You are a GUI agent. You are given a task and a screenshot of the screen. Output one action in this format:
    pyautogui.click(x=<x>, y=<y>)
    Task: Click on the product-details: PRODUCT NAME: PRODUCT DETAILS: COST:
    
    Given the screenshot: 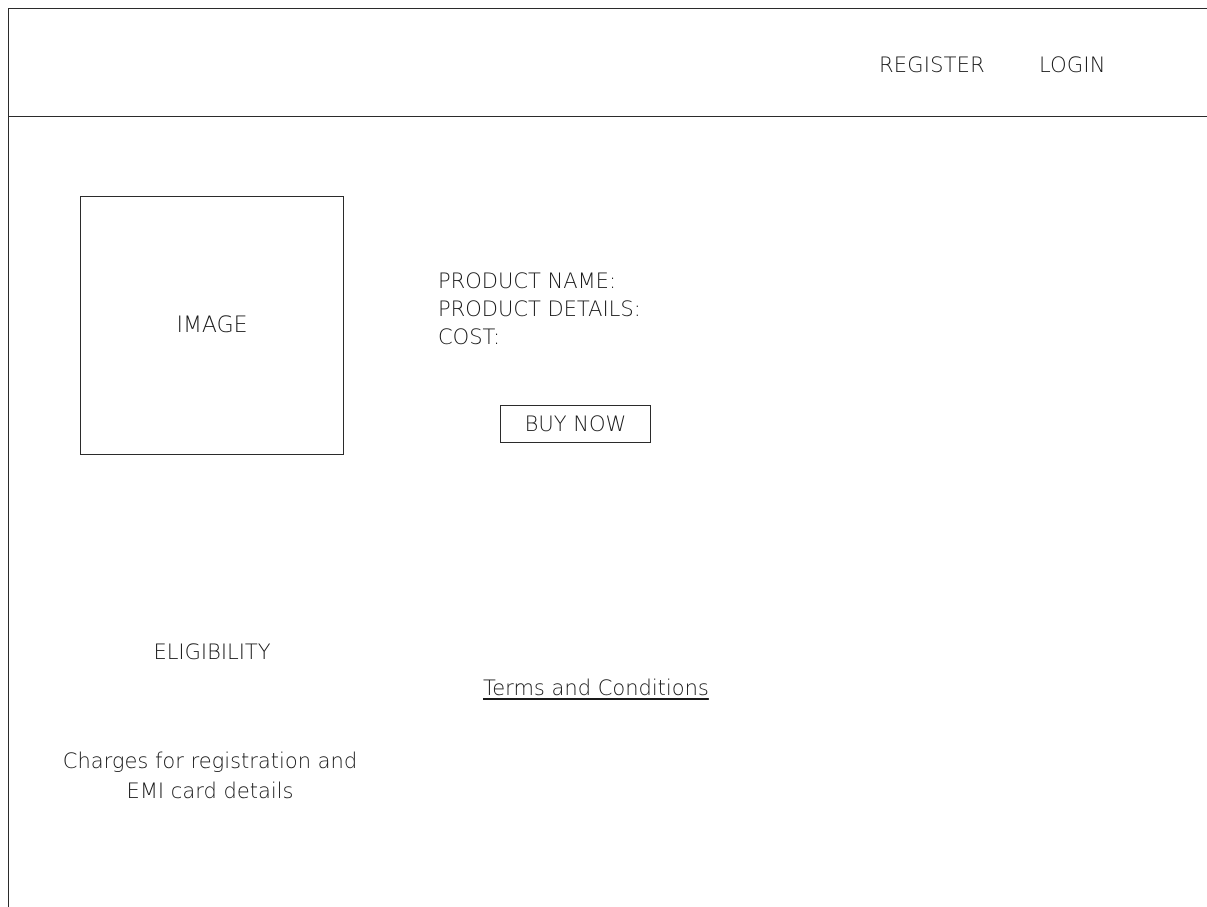 What is the action you would take?
    pyautogui.click(x=539, y=309)
    